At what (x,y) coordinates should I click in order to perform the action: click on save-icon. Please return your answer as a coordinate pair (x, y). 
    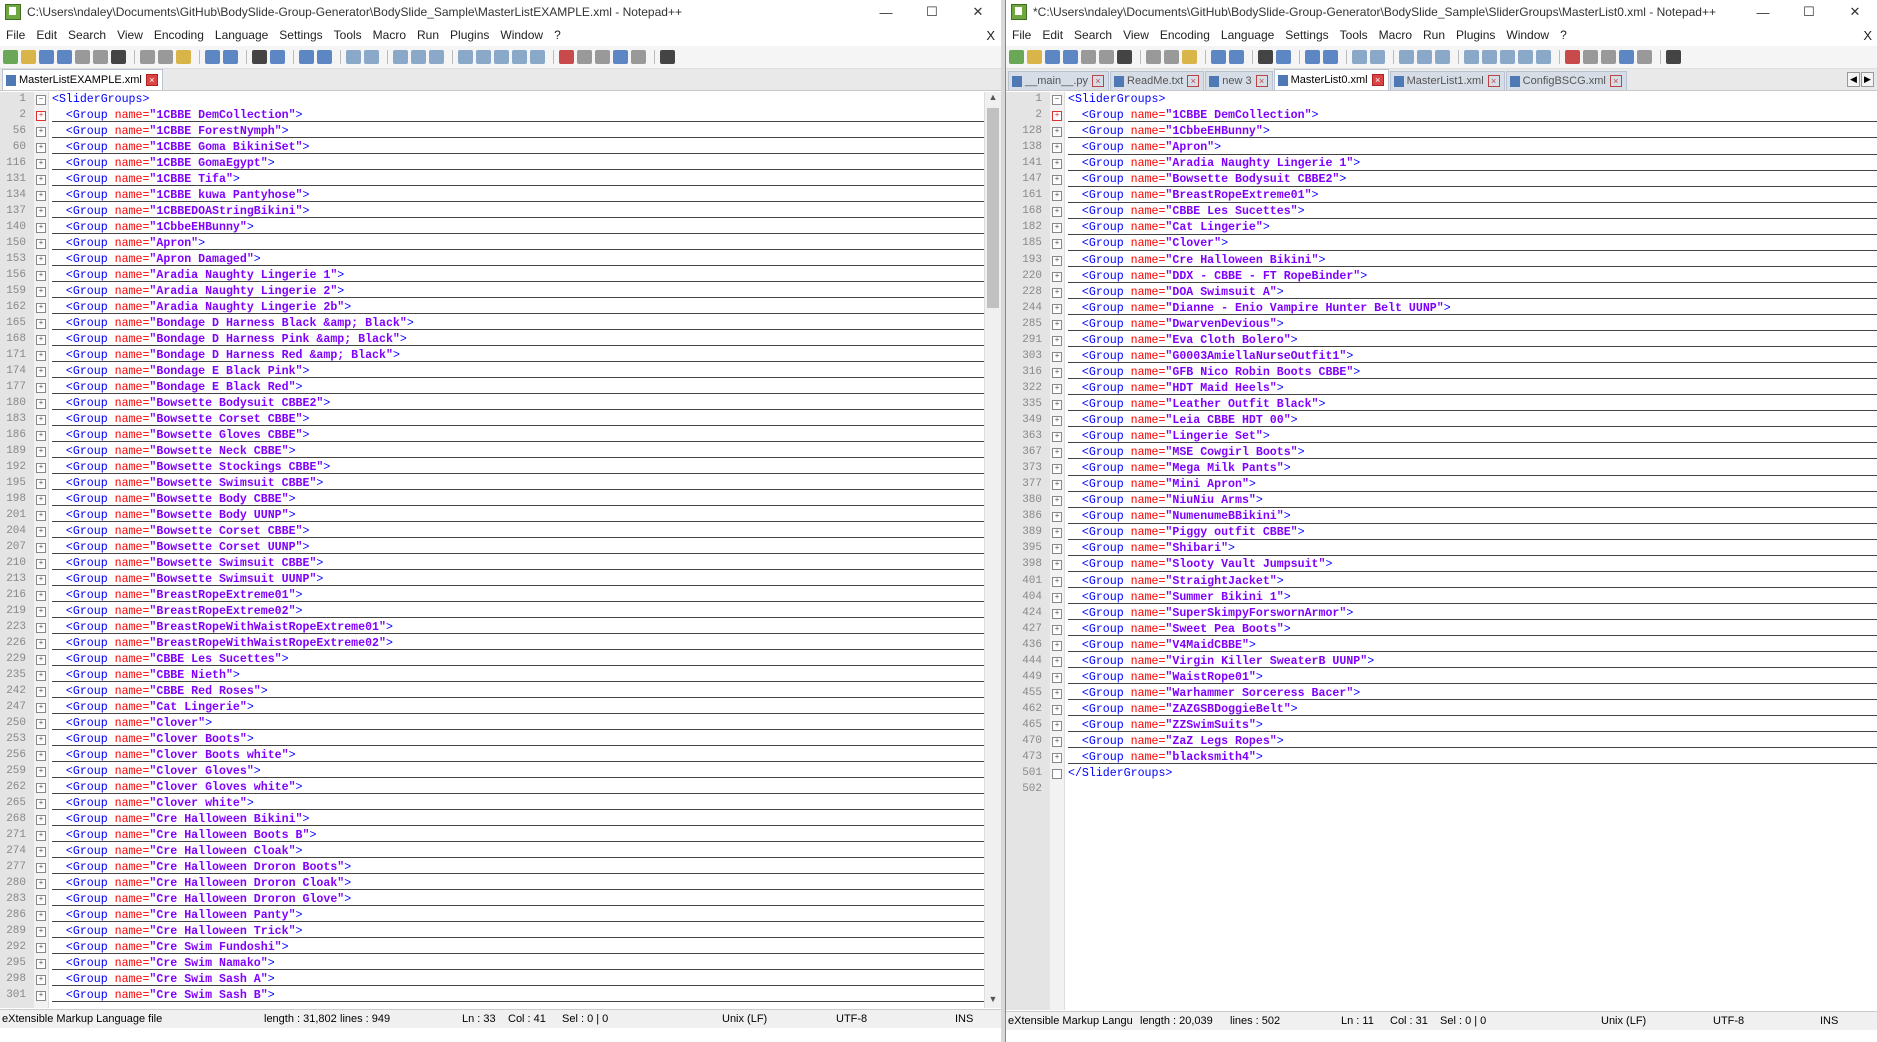
    Looking at the image, I should click on (46, 57).